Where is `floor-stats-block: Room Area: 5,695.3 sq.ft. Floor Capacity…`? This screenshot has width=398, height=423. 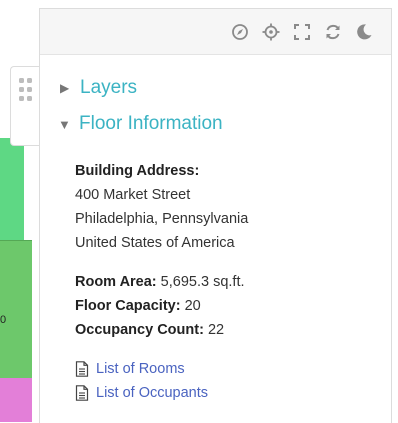 floor-stats-block: Room Area: 5,695.3 sq.ft. Floor Capacity… is located at coordinates (160, 306).